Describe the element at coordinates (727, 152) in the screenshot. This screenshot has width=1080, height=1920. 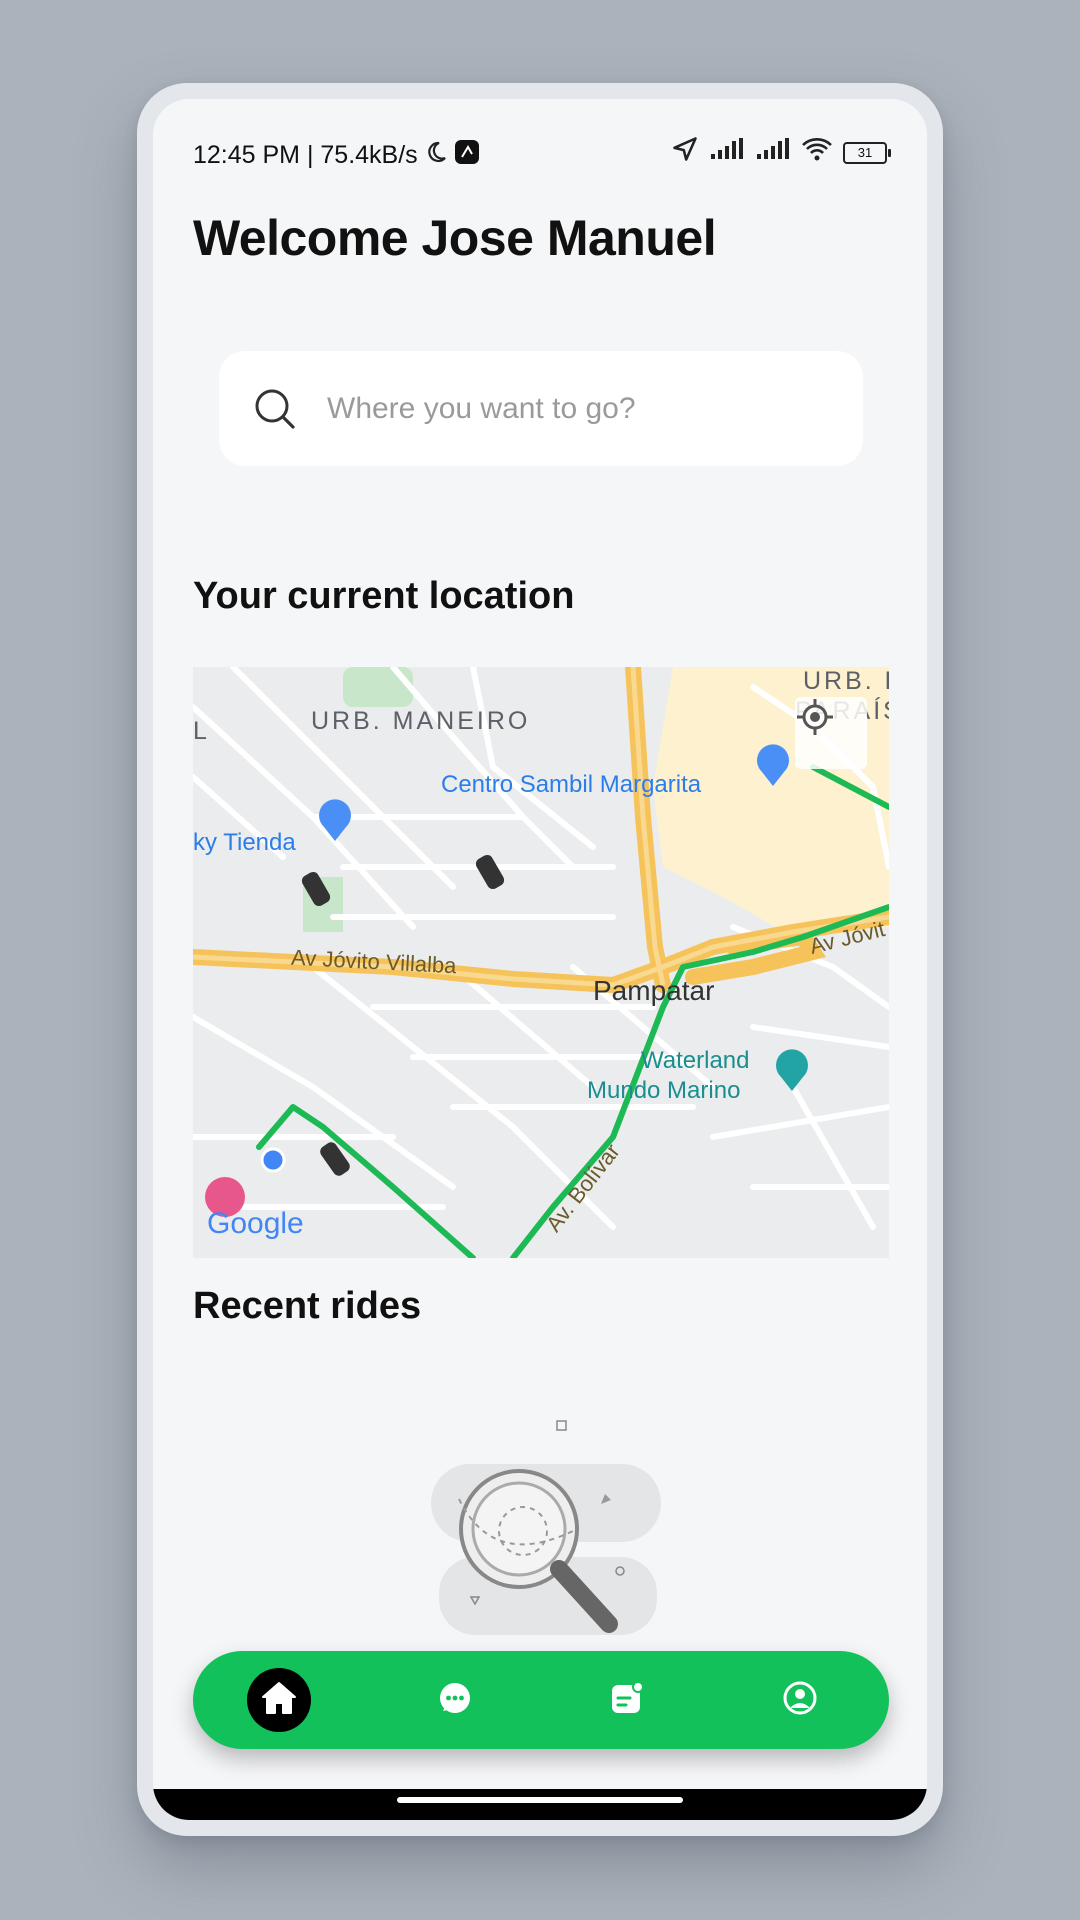
I see `signal-icon` at that location.